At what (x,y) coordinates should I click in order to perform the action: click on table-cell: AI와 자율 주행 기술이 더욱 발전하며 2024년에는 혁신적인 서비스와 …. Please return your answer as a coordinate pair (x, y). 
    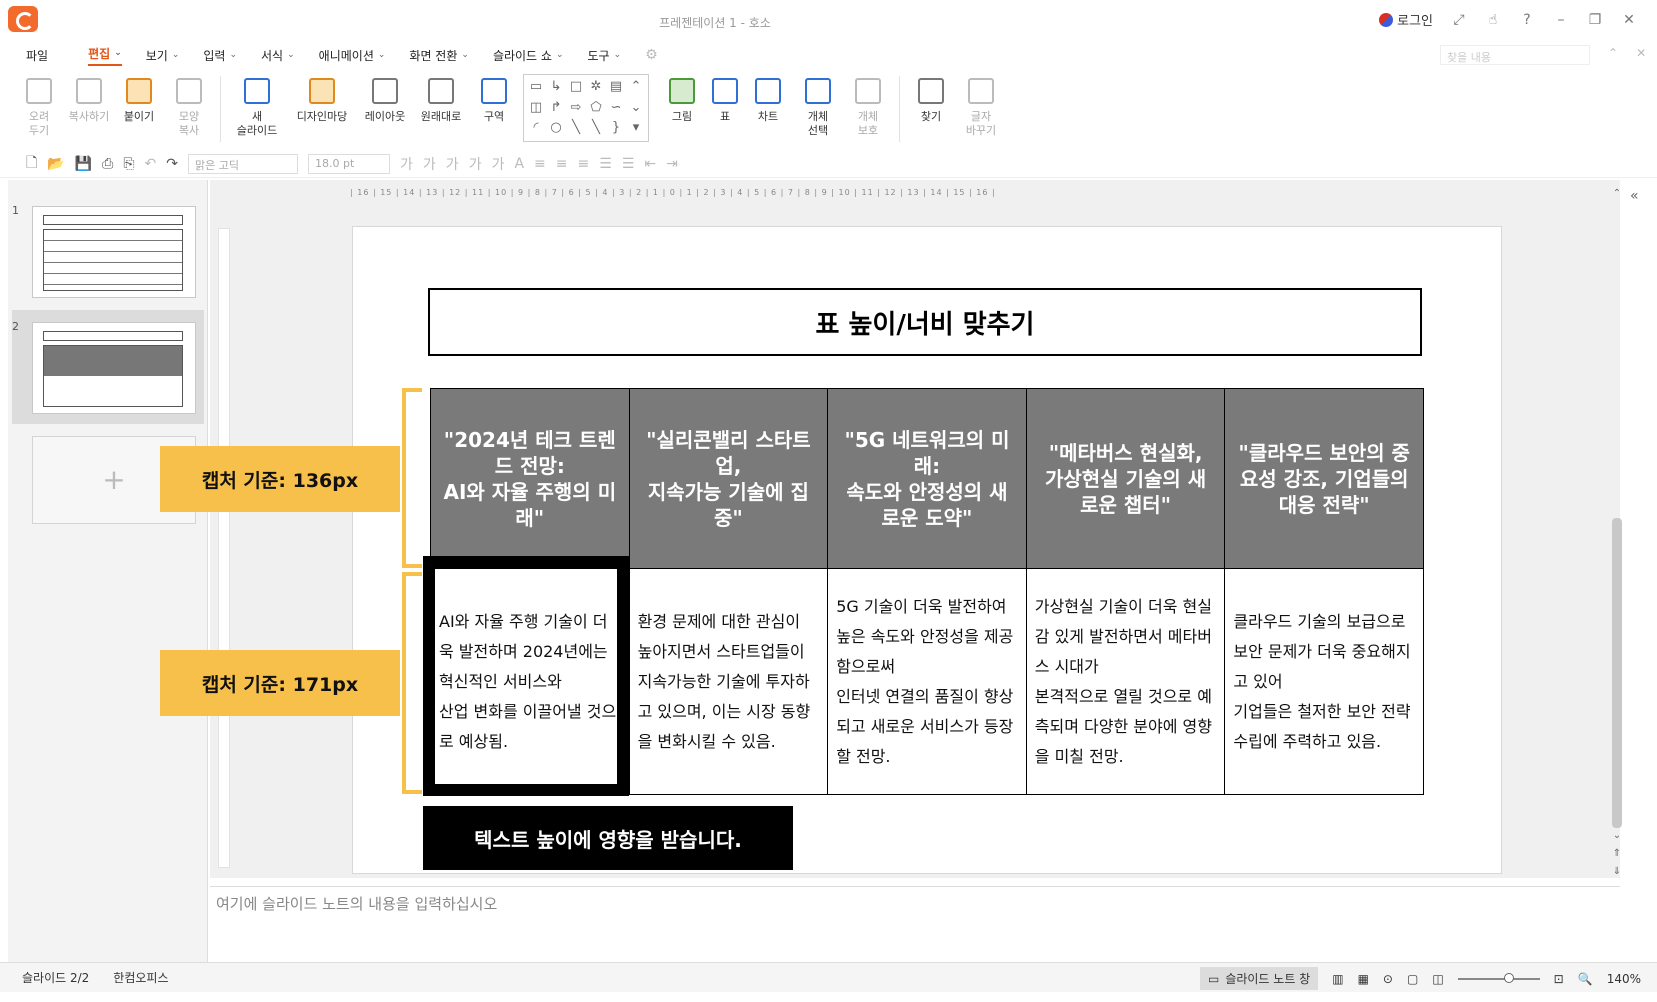
    Looking at the image, I should click on (530, 681).